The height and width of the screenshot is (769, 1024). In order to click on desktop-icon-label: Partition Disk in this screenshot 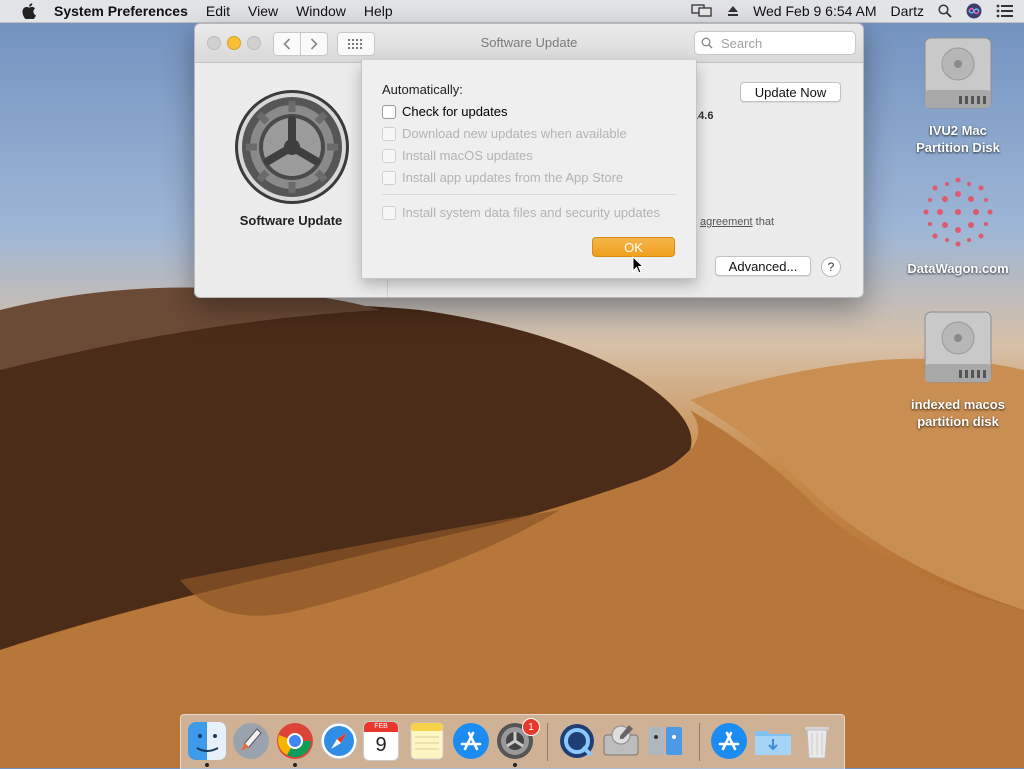, I will do `click(958, 147)`.